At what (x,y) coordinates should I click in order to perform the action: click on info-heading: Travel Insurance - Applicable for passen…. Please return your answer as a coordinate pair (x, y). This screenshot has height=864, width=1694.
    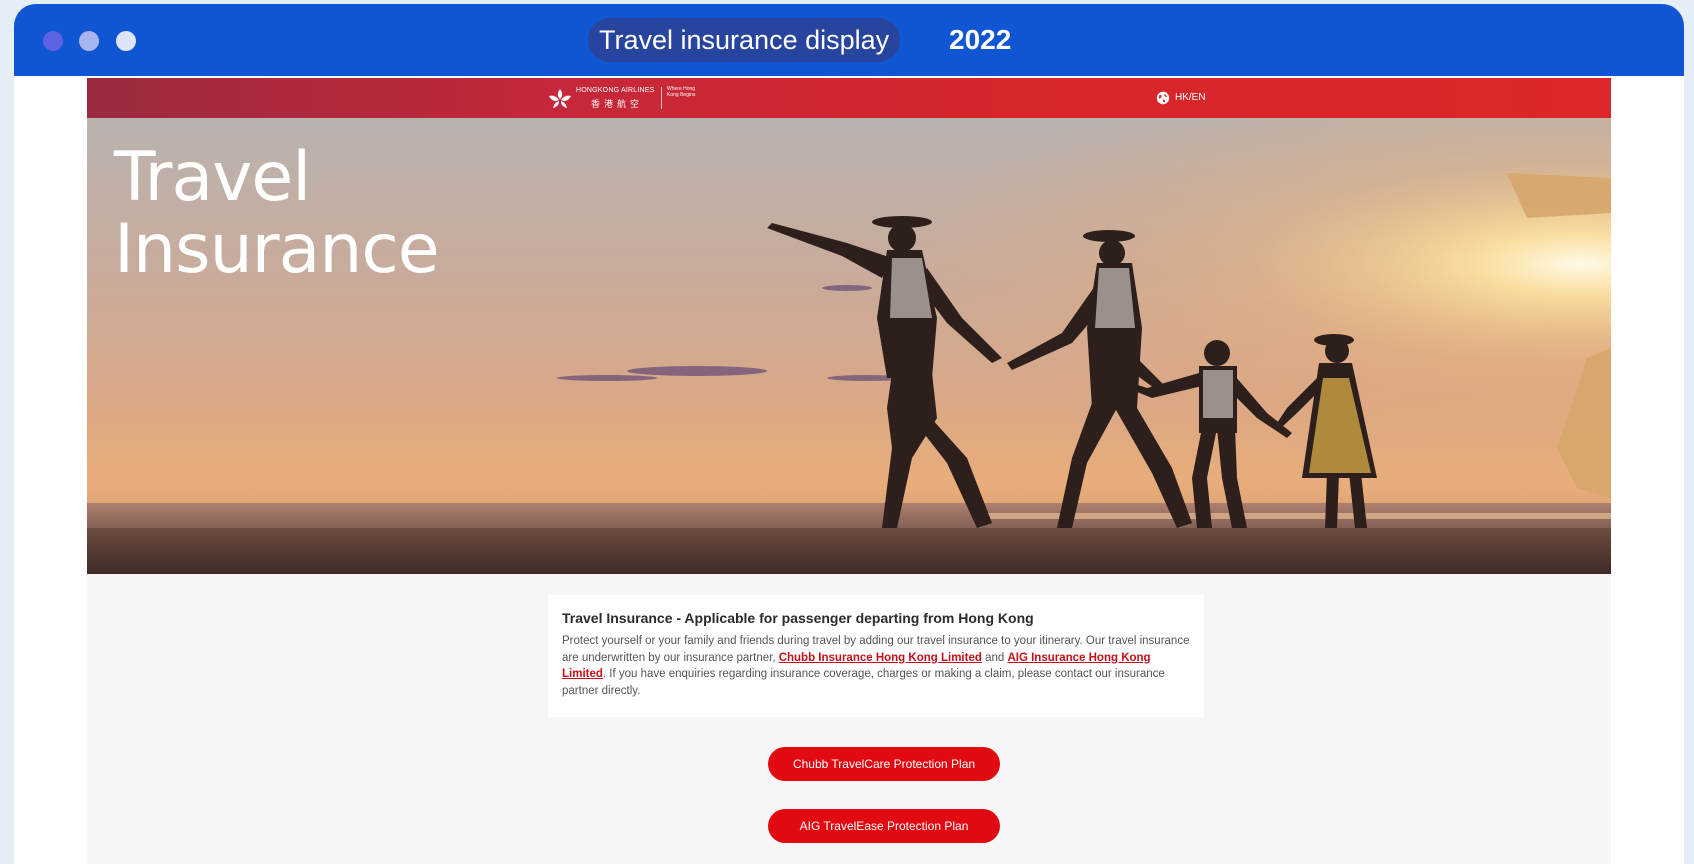
    Looking at the image, I should click on (798, 618).